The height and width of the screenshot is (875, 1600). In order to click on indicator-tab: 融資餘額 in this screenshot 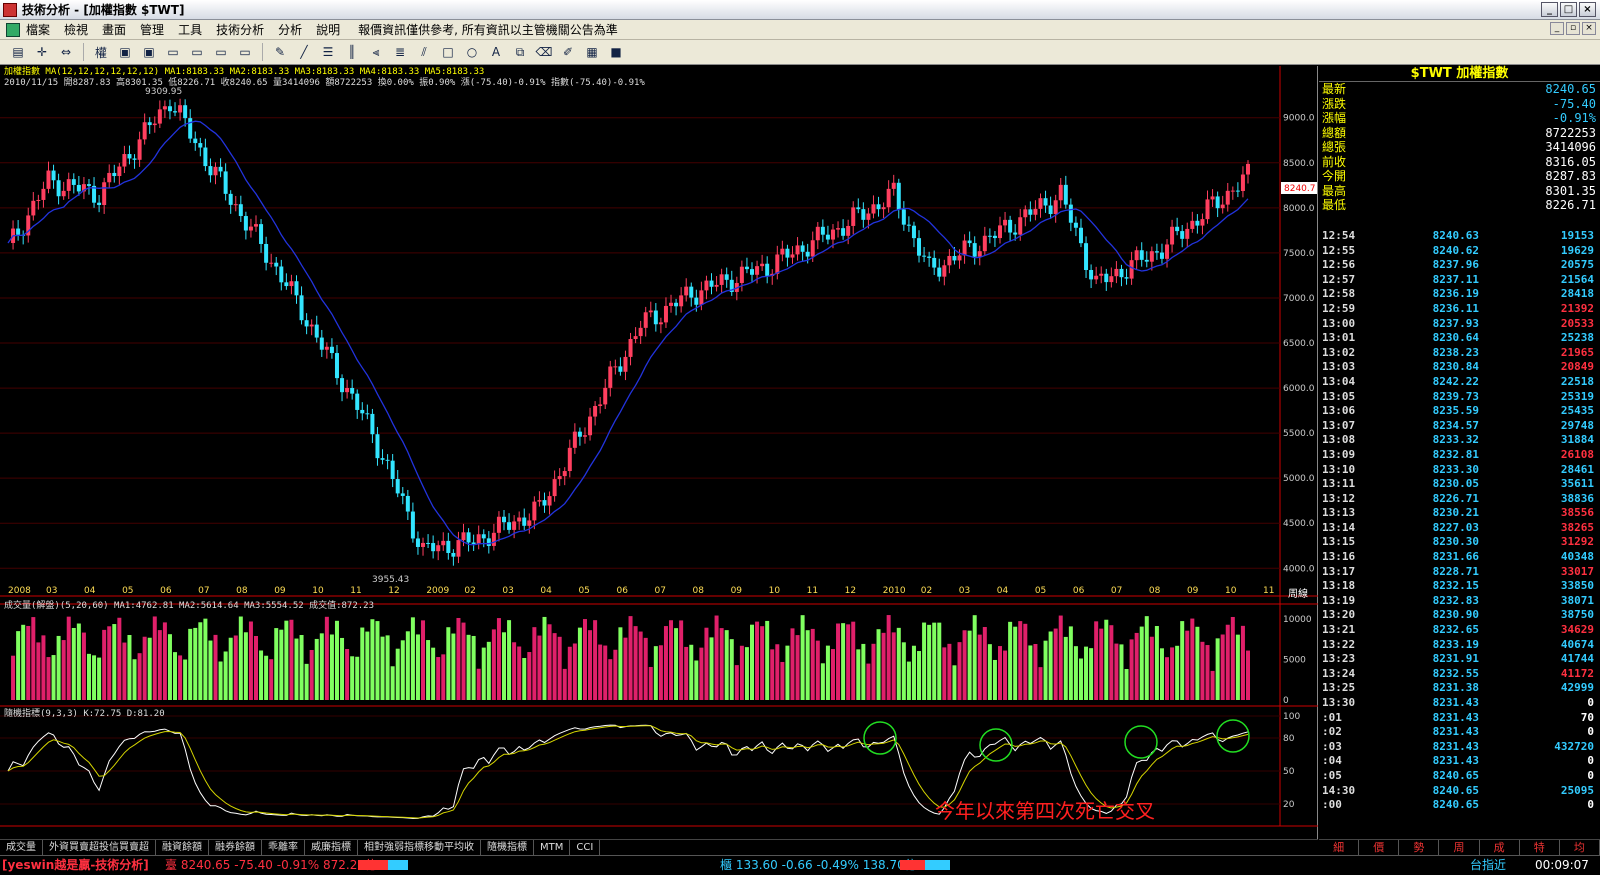, I will do `click(182, 847)`.